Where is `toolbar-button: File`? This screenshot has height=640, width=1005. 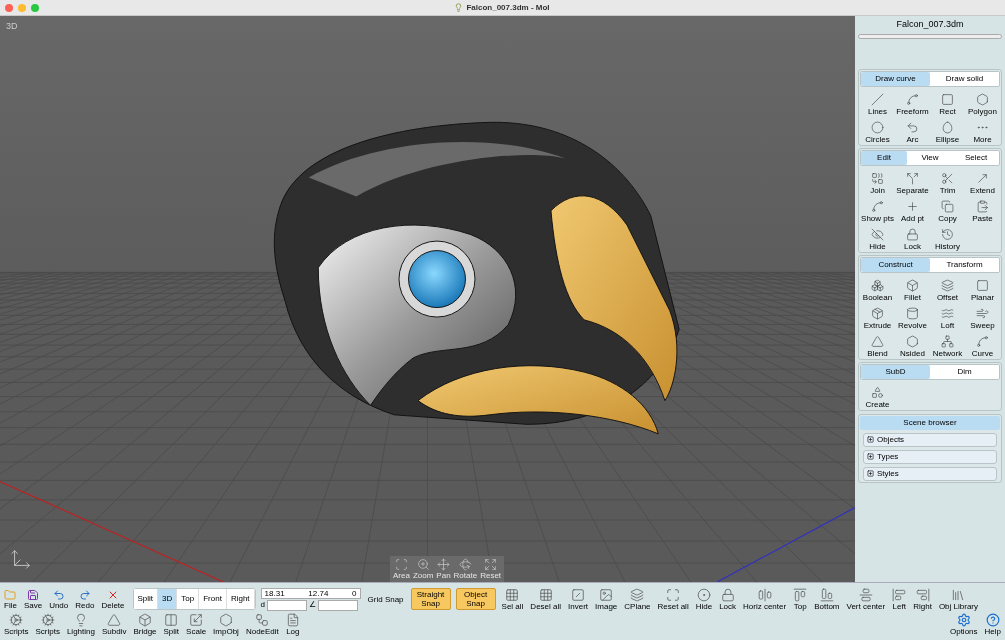
toolbar-button: File is located at coordinates (10, 599).